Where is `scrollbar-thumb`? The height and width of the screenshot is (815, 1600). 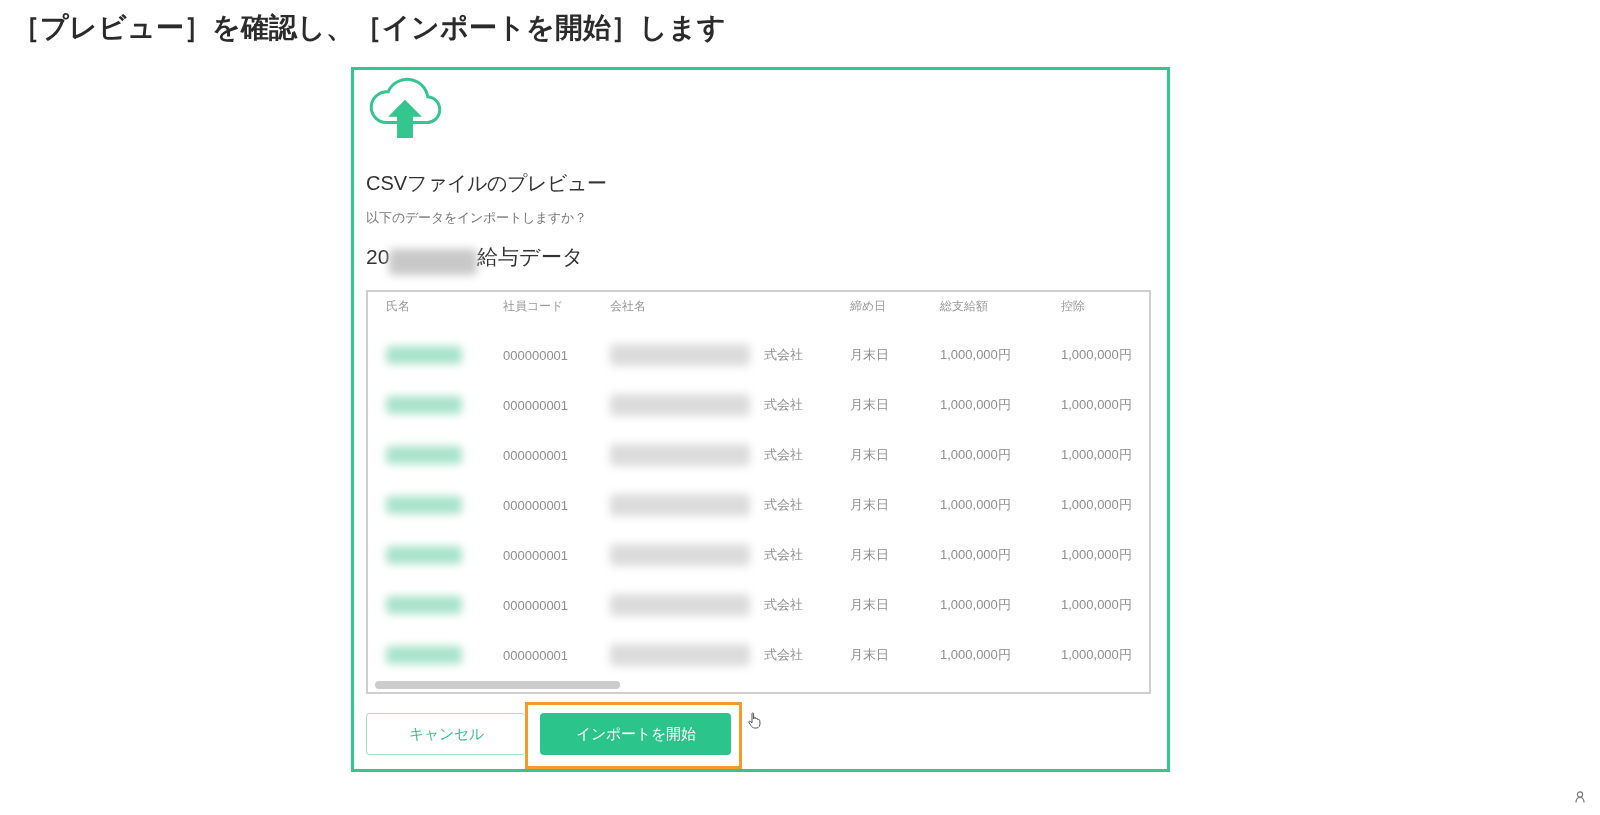
scrollbar-thumb is located at coordinates (497, 685).